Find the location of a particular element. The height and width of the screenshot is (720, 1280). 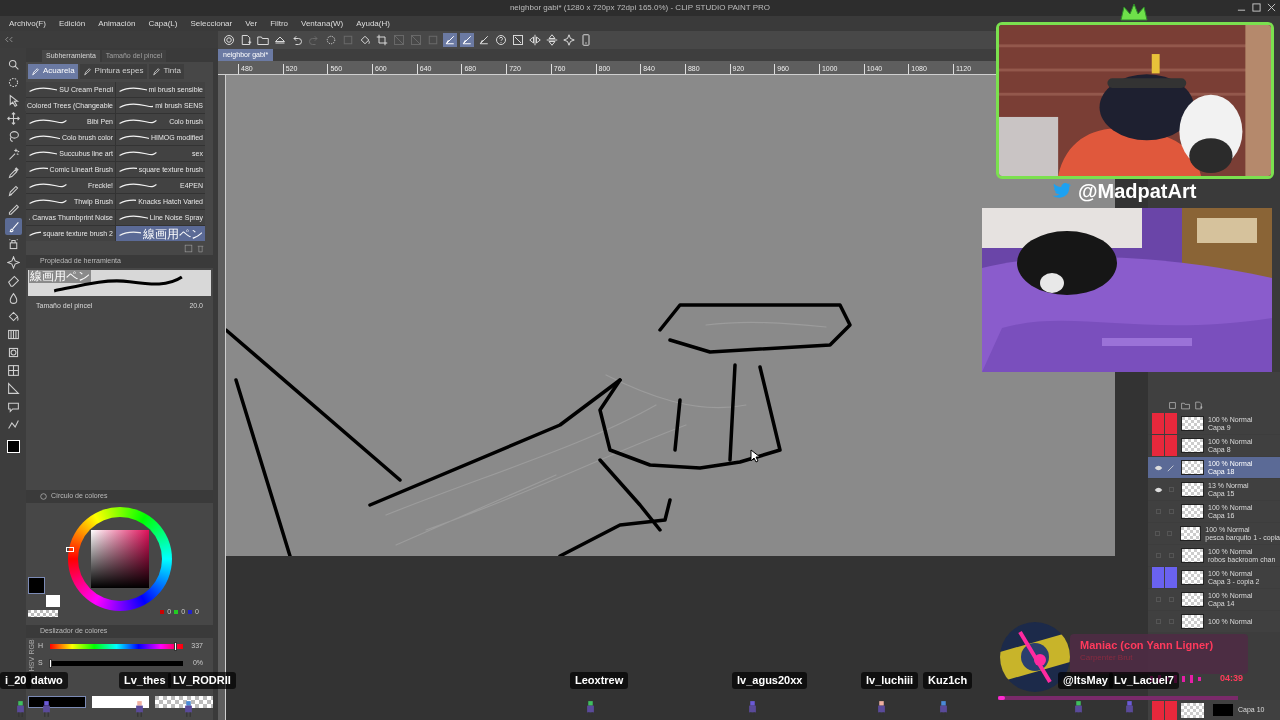

help-icon is located at coordinates (501, 40).